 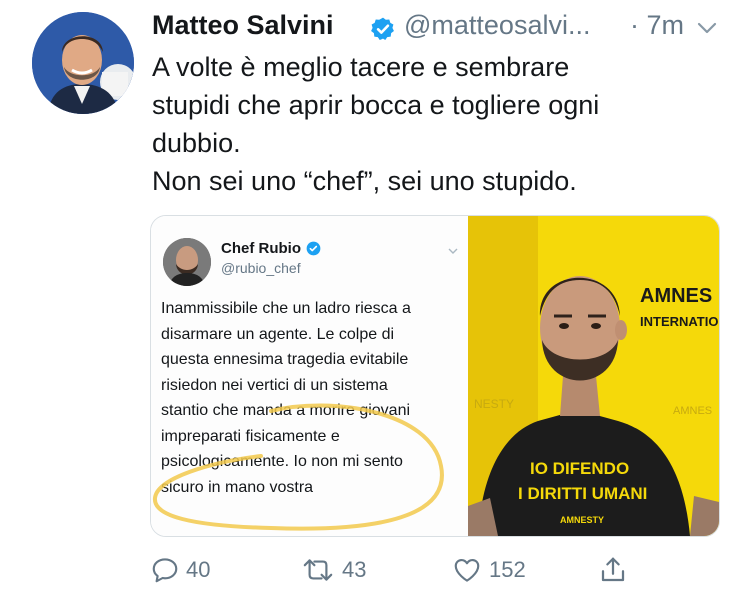 I want to click on share-button, so click(x=613, y=570).